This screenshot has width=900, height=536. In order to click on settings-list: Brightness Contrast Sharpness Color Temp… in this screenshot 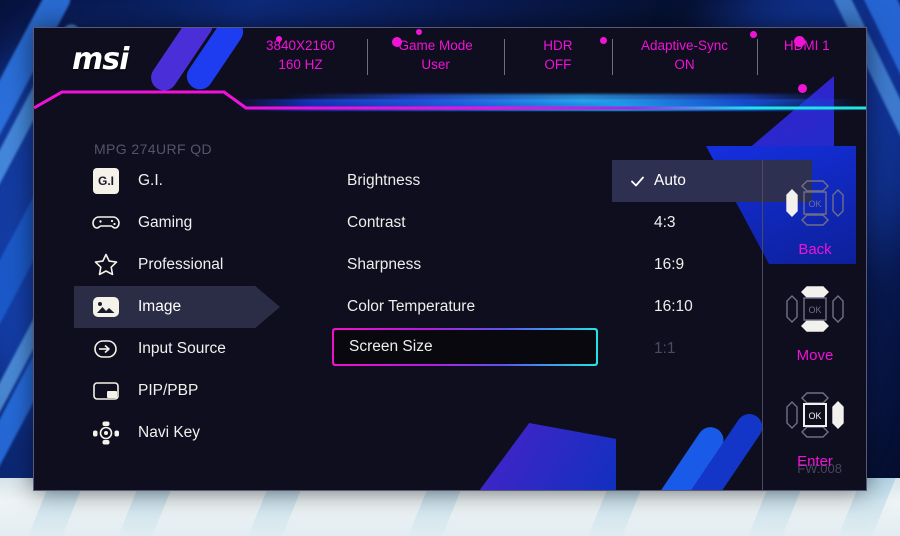, I will do `click(472, 265)`.